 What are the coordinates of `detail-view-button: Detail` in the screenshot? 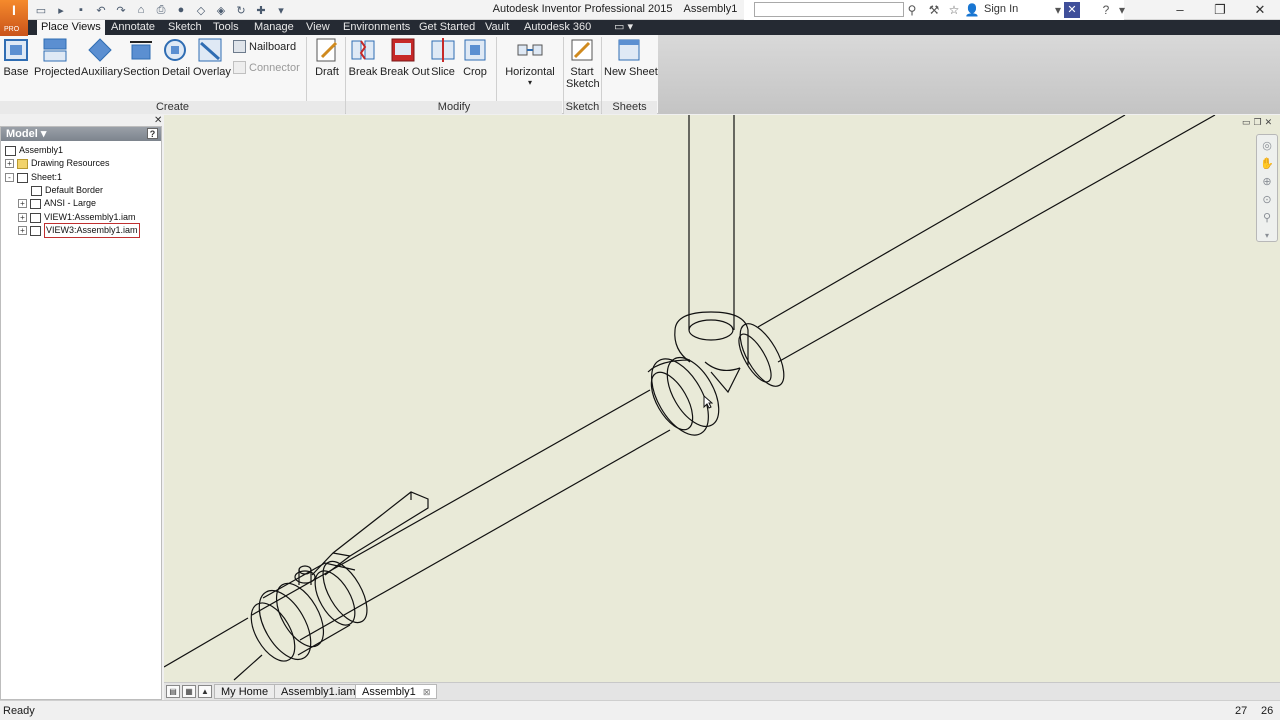 It's located at (176, 57).